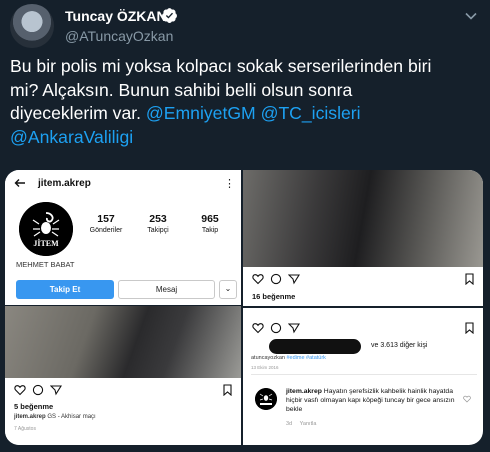  I want to click on tweet-text-line: @AnkaraValiligi, so click(245, 138).